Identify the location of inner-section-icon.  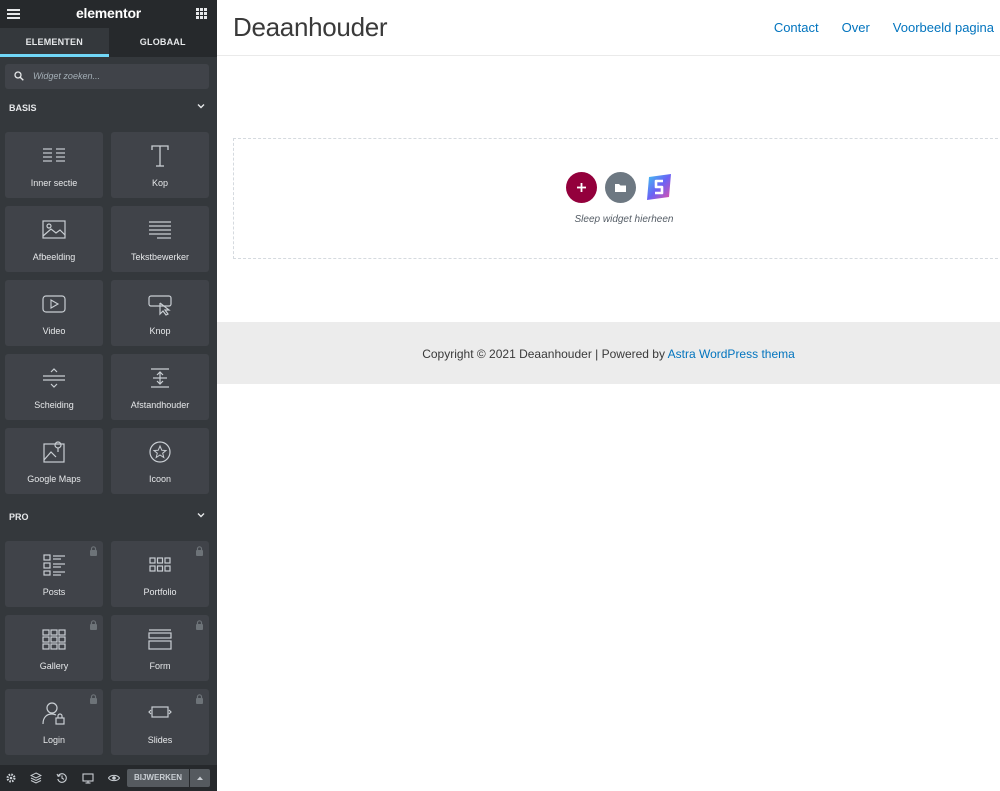
(54, 155).